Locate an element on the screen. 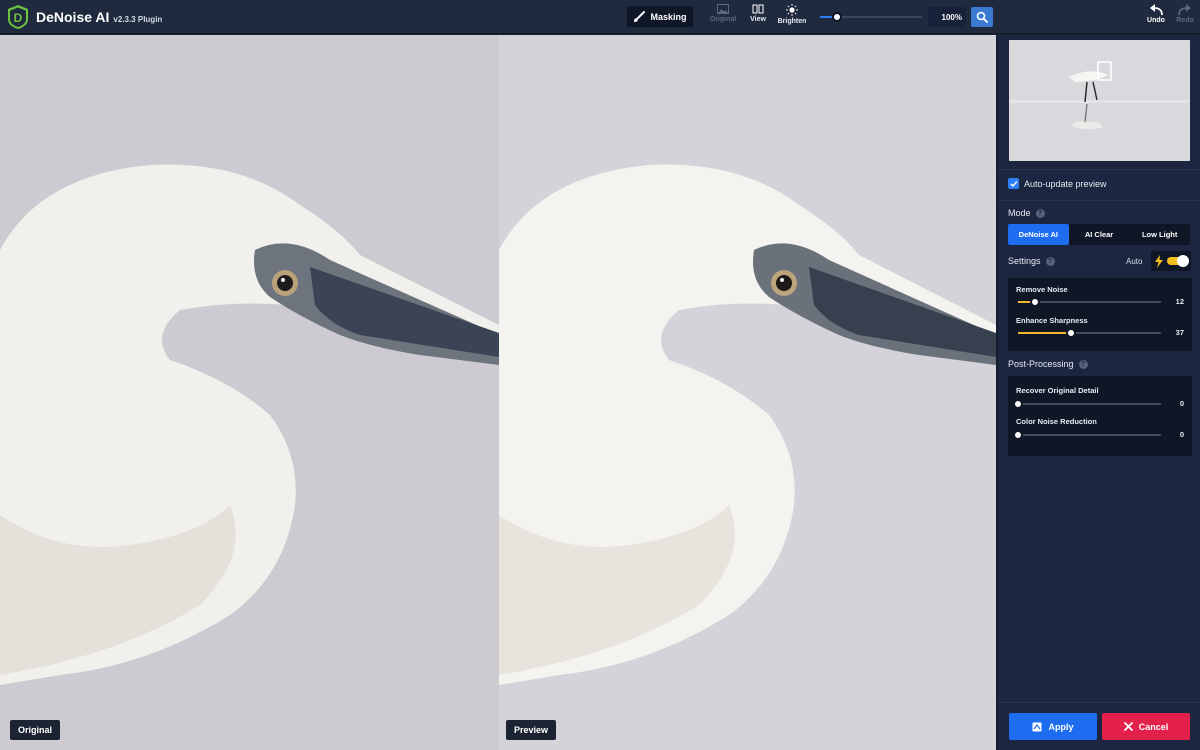  app-version: v2.3.3 Plugin is located at coordinates (138, 19).